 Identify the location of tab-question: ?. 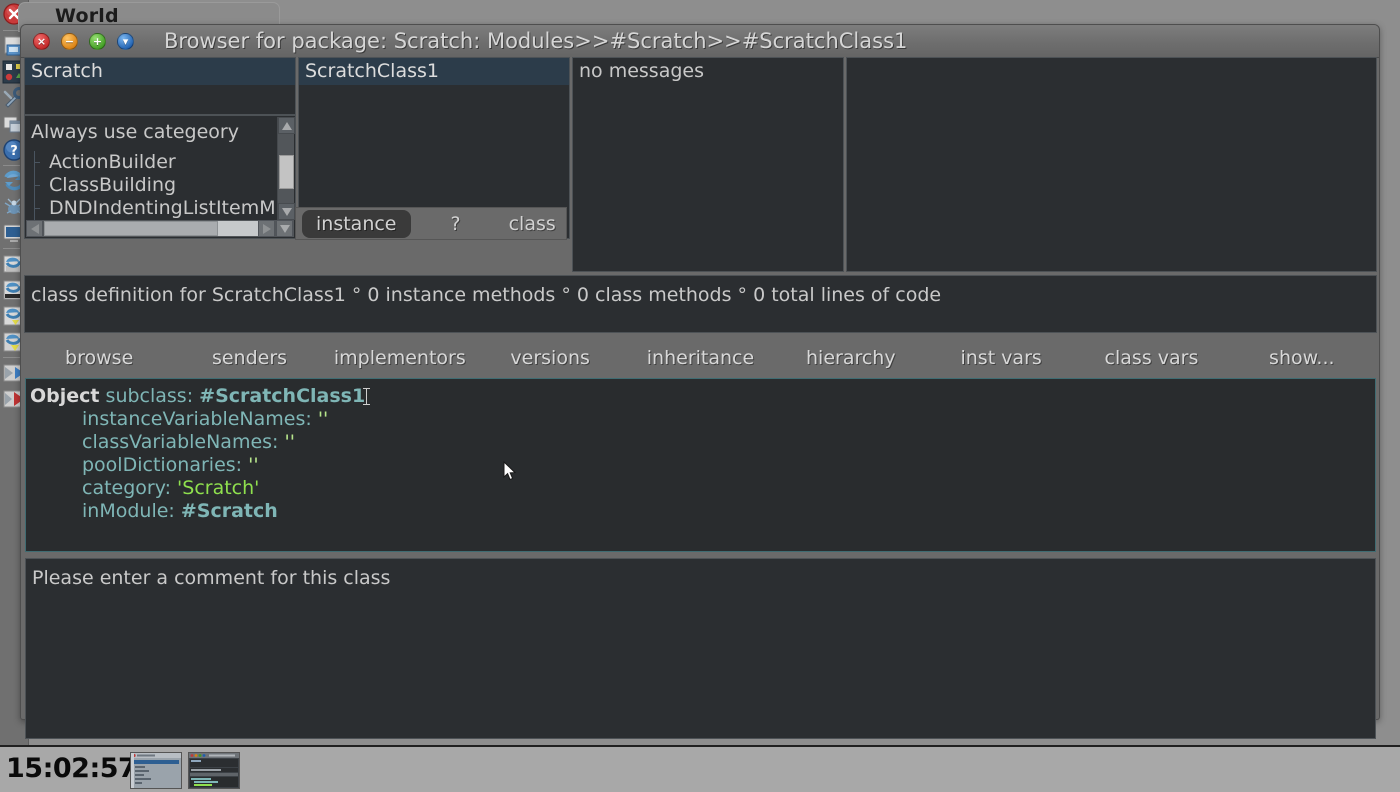
(456, 224).